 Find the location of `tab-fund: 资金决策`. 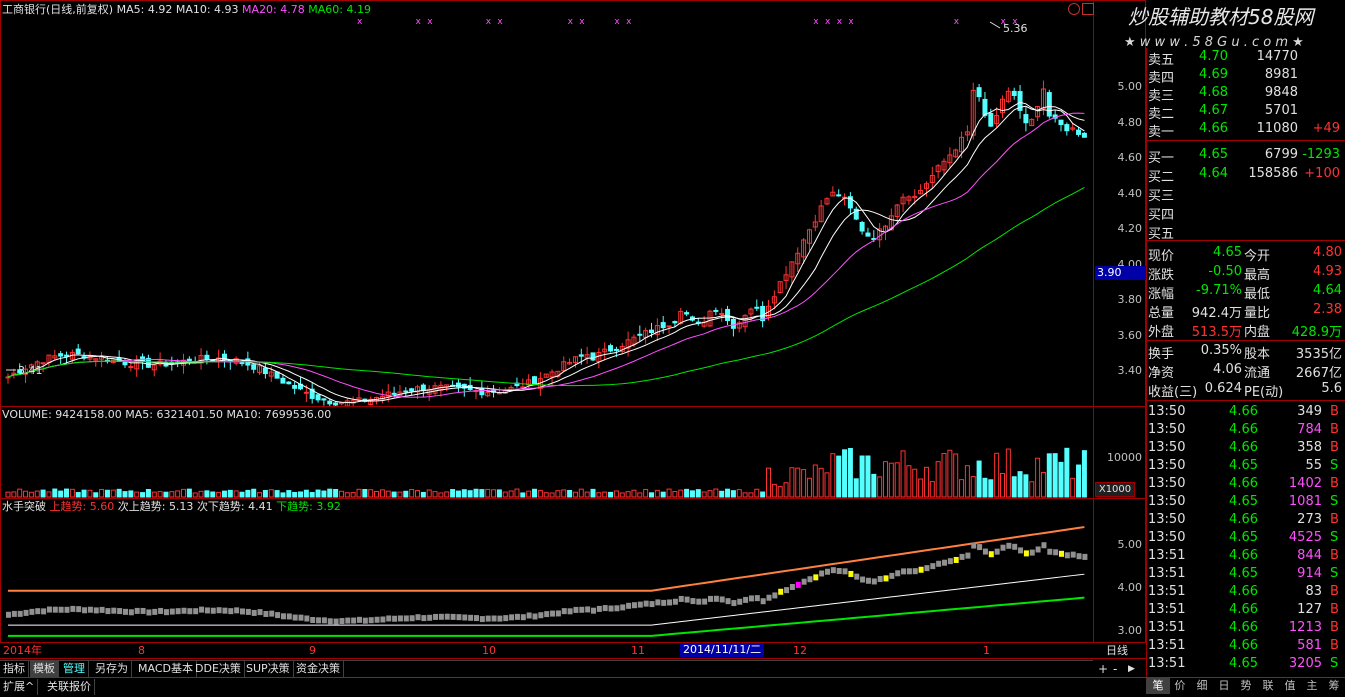

tab-fund: 资金决策 is located at coordinates (318, 669).